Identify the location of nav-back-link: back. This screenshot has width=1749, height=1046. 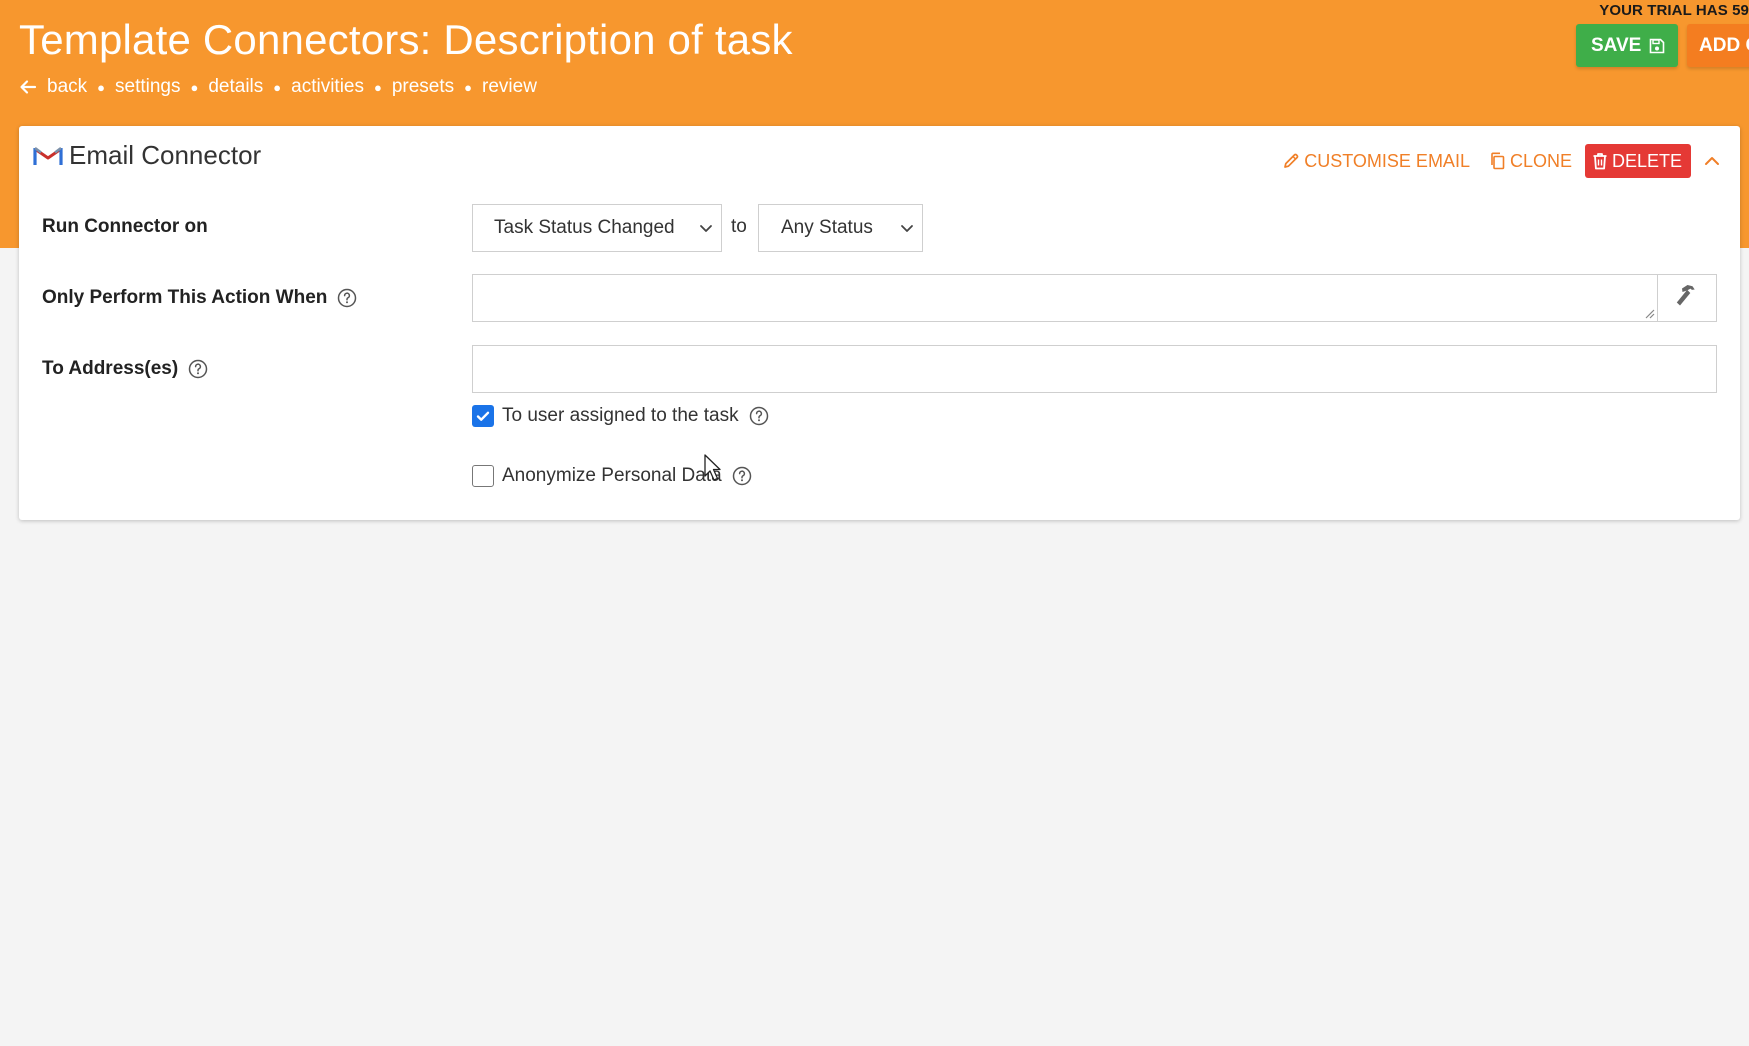
(67, 87).